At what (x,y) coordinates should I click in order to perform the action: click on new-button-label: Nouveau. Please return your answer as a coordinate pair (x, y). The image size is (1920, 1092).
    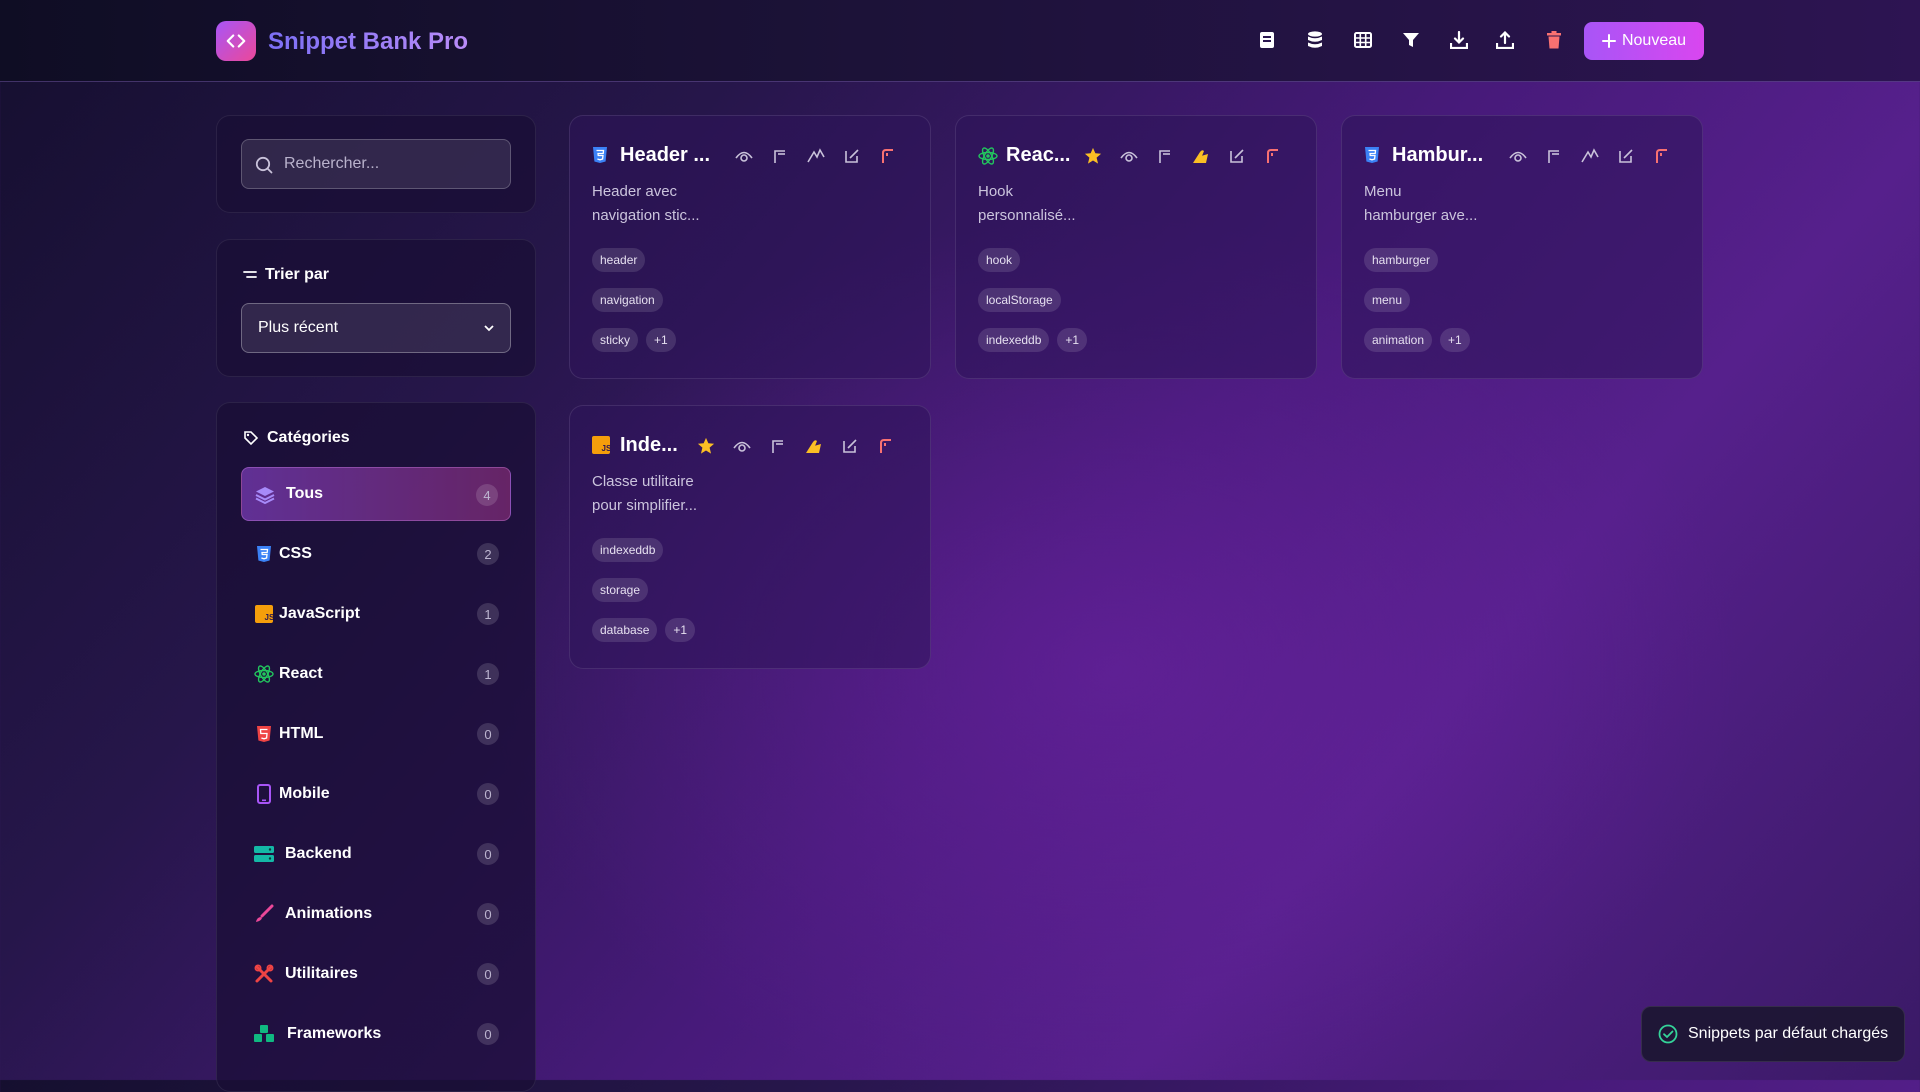
    Looking at the image, I should click on (1654, 40).